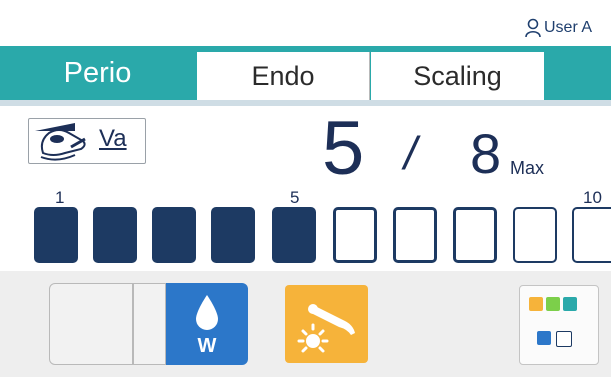  What do you see at coordinates (533, 28) in the screenshot?
I see `user-icon` at bounding box center [533, 28].